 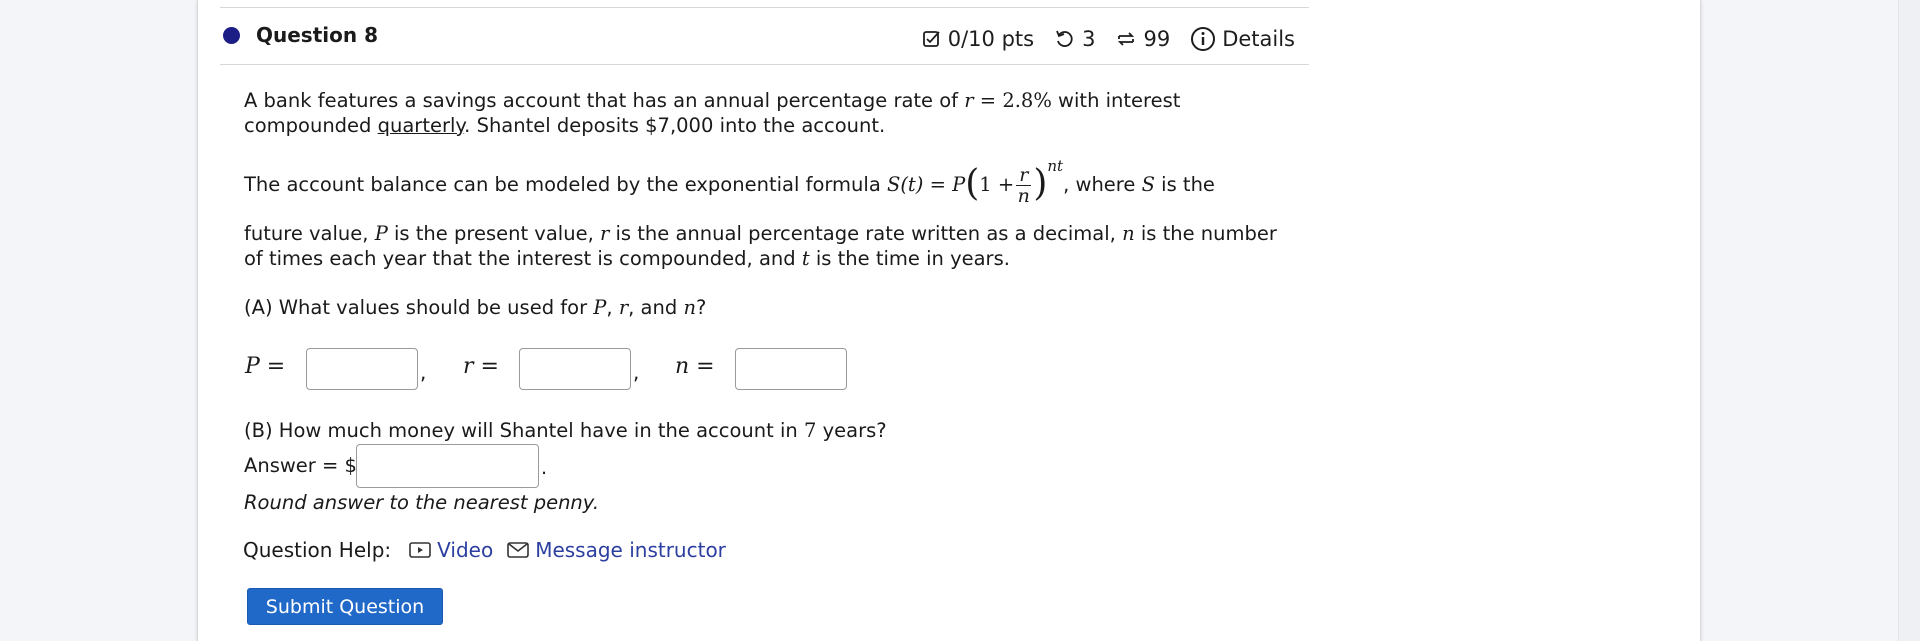 I want to click on p2-text-b: , where, so click(x=1102, y=184).